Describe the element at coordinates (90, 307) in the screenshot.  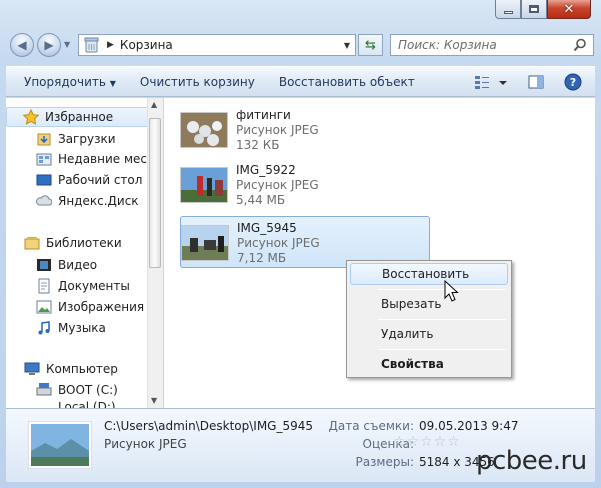
I see `nav-item-images: Изображения` at that location.